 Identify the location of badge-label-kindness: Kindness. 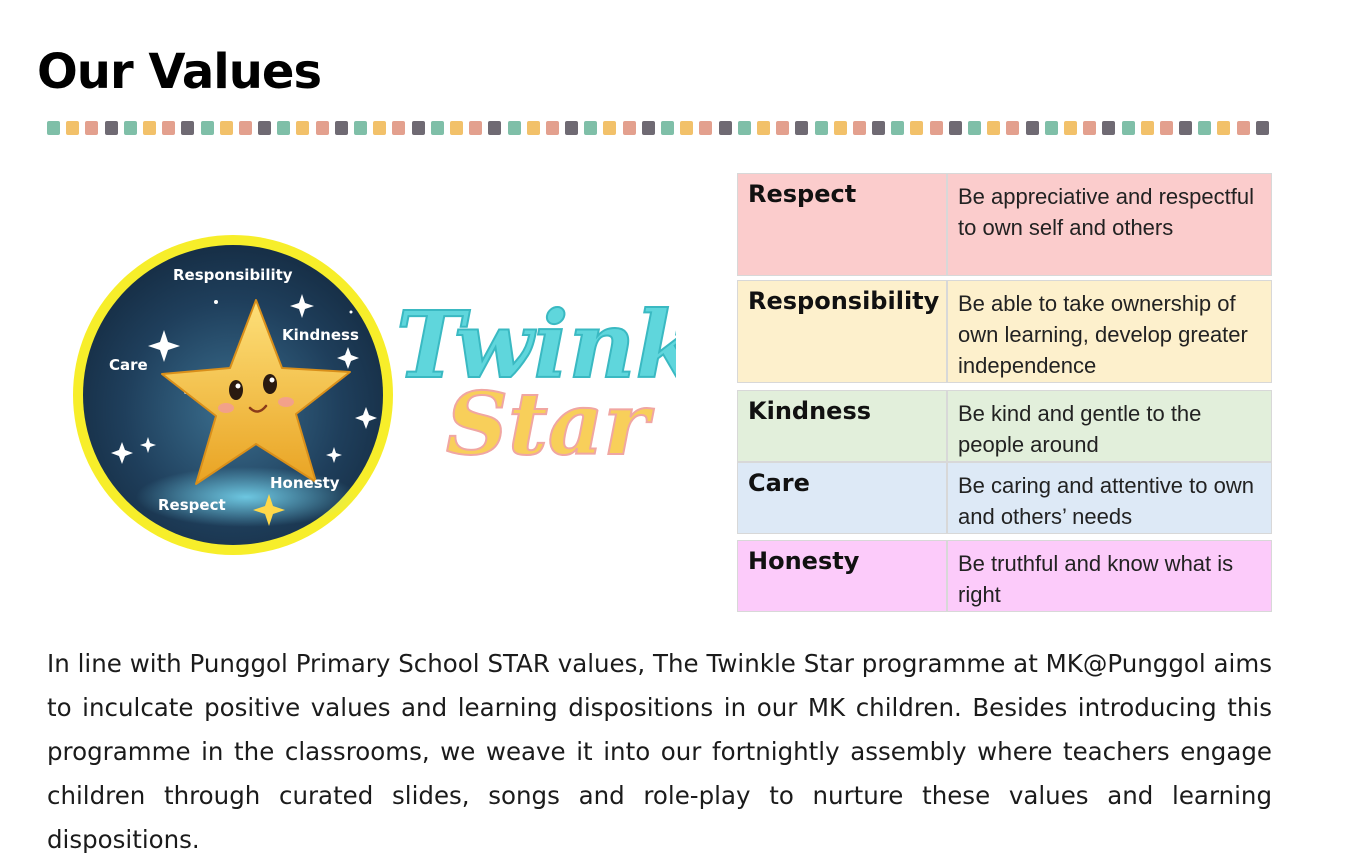
(320, 335).